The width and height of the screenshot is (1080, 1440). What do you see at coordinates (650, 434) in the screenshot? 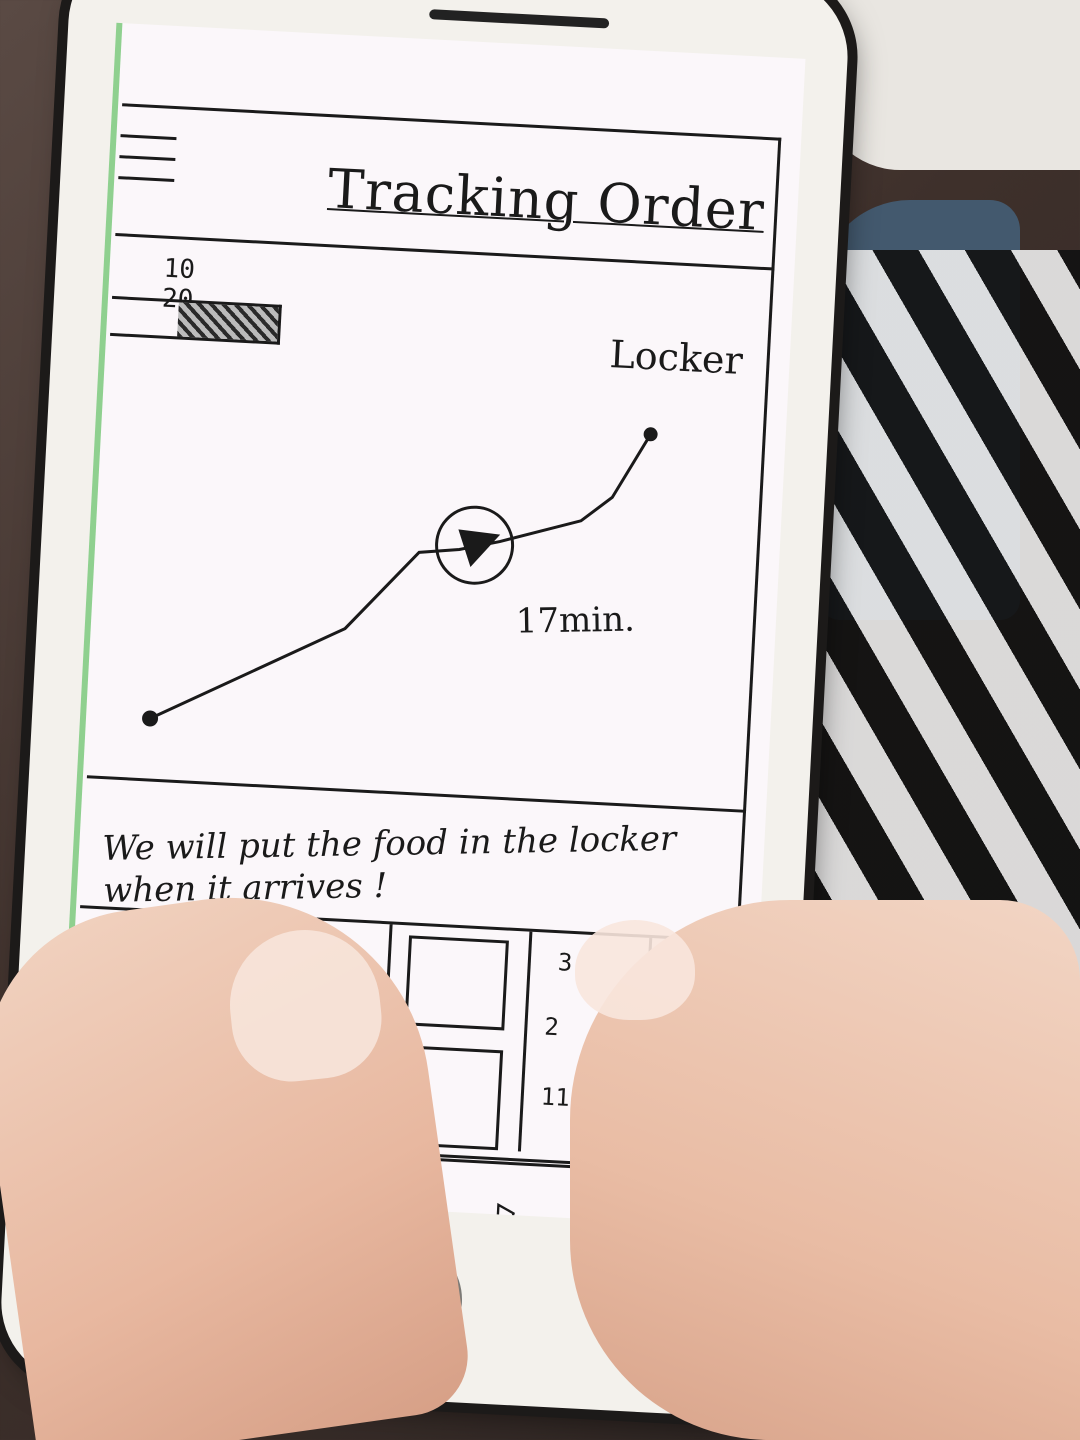
I see `route-destination-dot` at bounding box center [650, 434].